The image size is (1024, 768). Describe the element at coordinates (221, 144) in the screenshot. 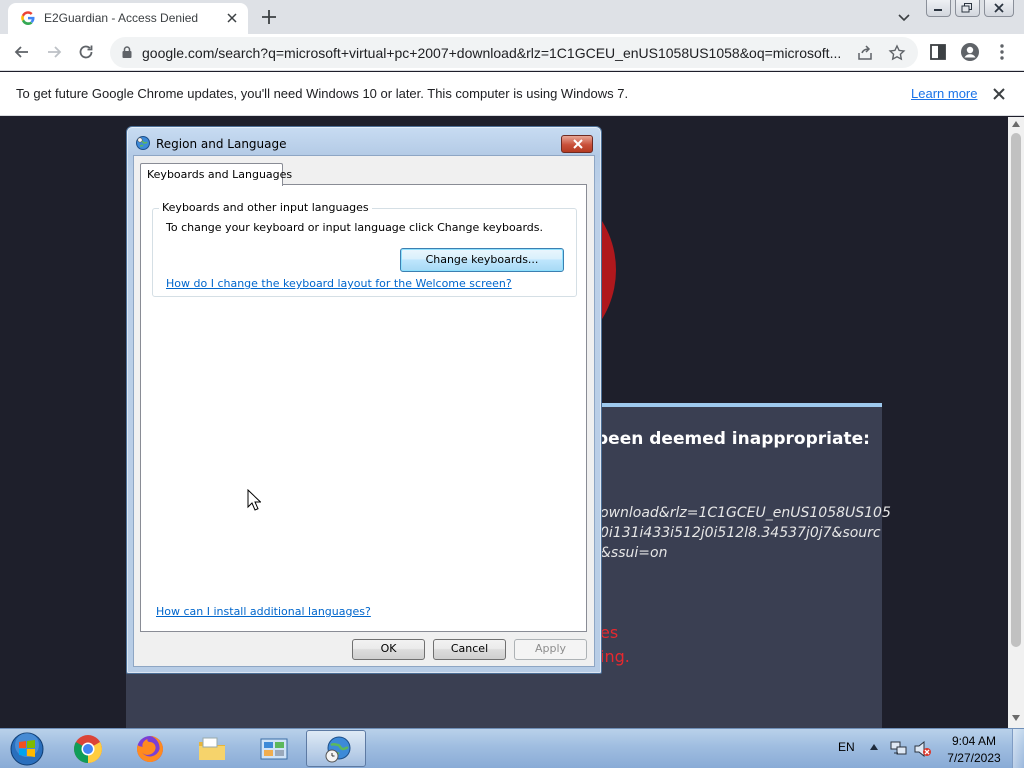

I see `dialog-title: Region and Language` at that location.